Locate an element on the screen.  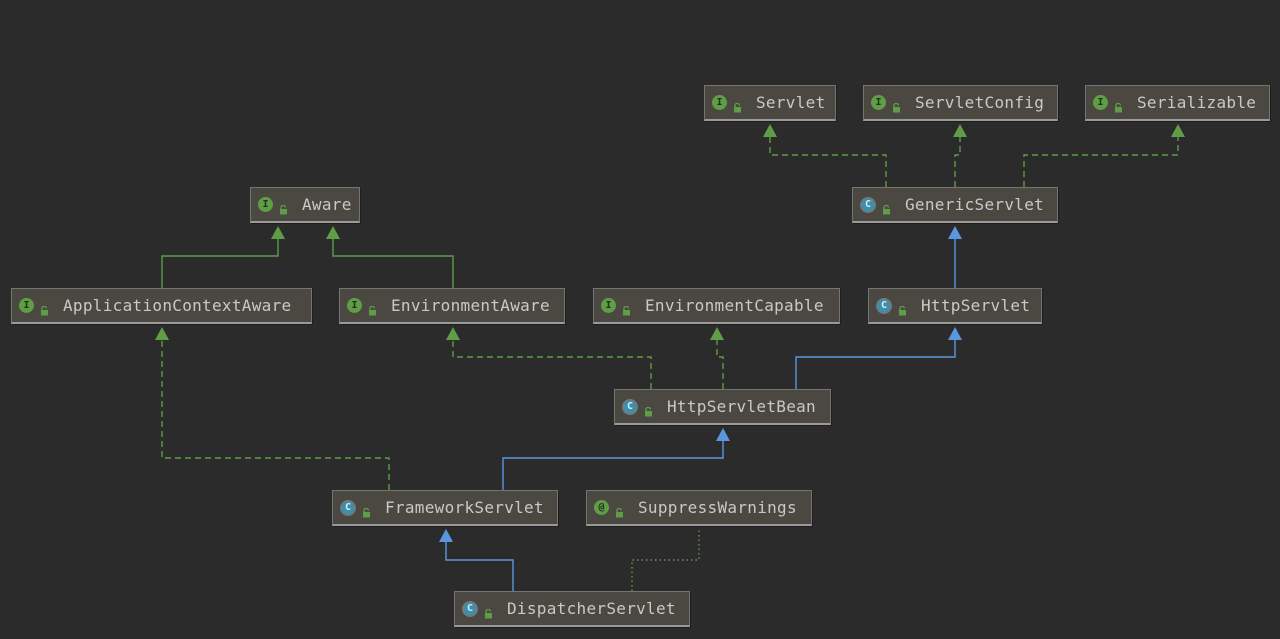
node-environment-capable: I EnvironmentCapable is located at coordinates (716, 306).